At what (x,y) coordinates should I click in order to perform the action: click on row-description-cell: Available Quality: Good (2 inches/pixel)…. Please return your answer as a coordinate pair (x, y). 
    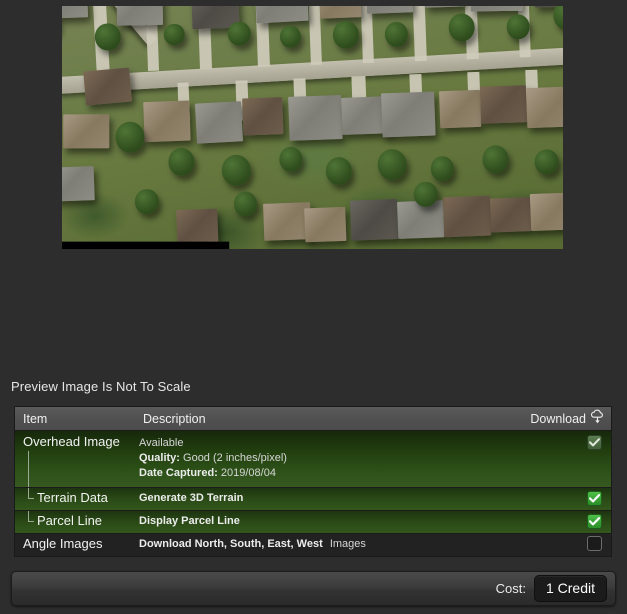
    Looking at the image, I should click on (358, 459).